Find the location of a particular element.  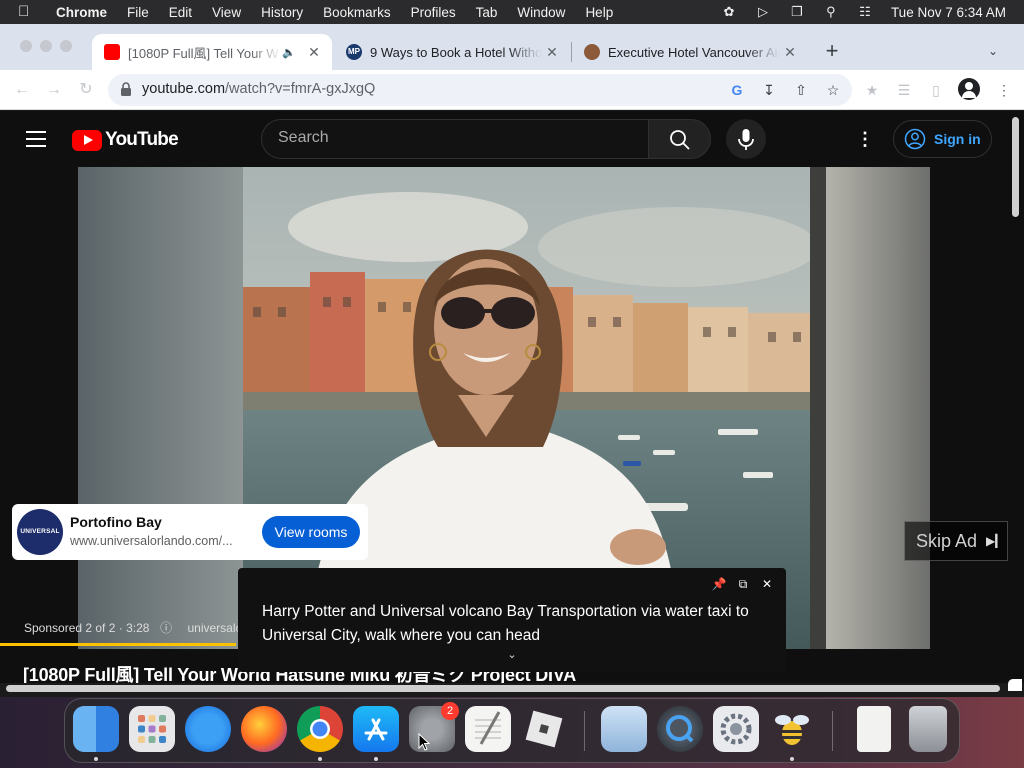

install-app-icon: ↧ is located at coordinates (769, 90).